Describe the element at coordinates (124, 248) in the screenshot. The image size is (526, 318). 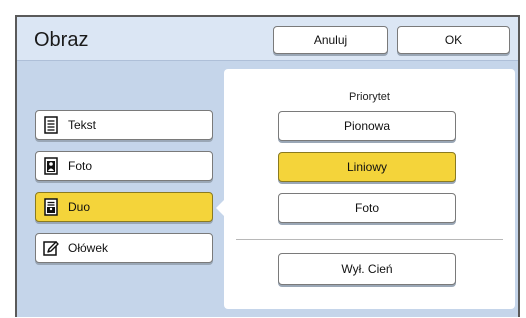
I see `mode-button-pencil: Ołówek` at that location.